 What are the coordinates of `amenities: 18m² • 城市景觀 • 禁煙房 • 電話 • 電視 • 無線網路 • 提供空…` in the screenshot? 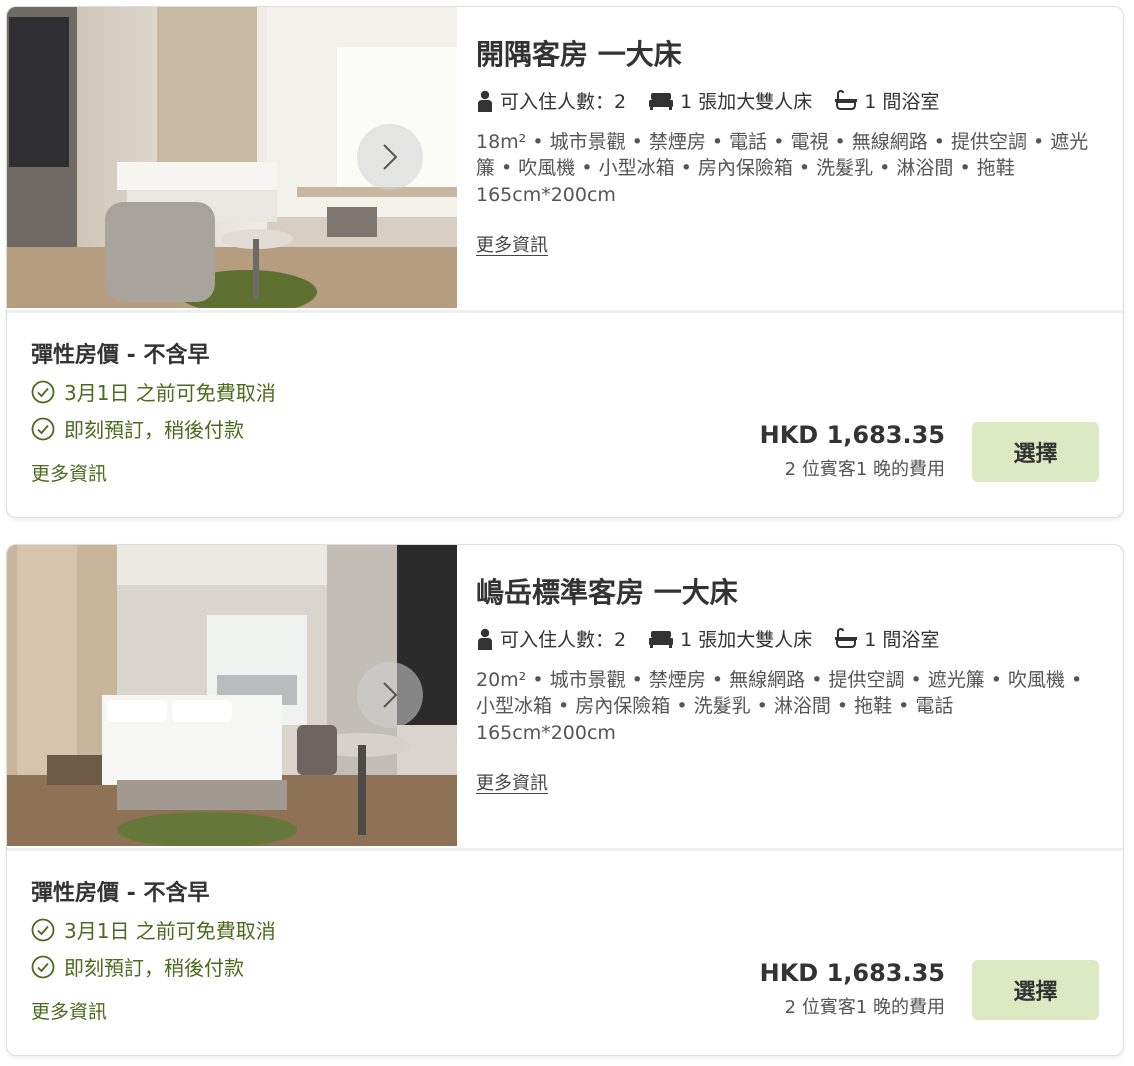 It's located at (790, 169).